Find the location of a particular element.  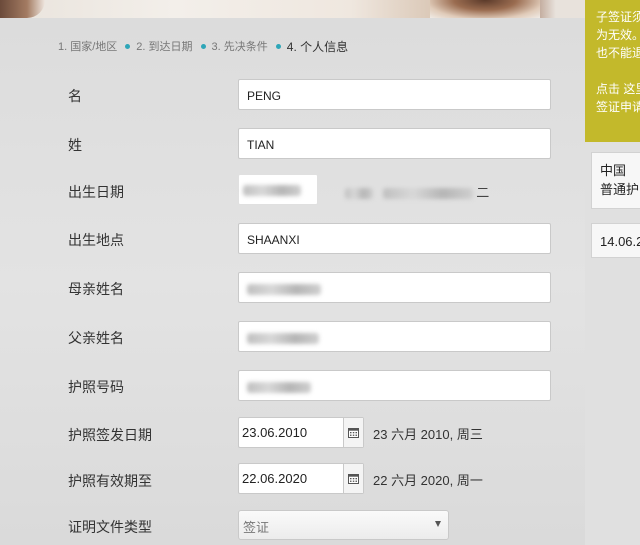

birth-date-text: 二 is located at coordinates (417, 191).